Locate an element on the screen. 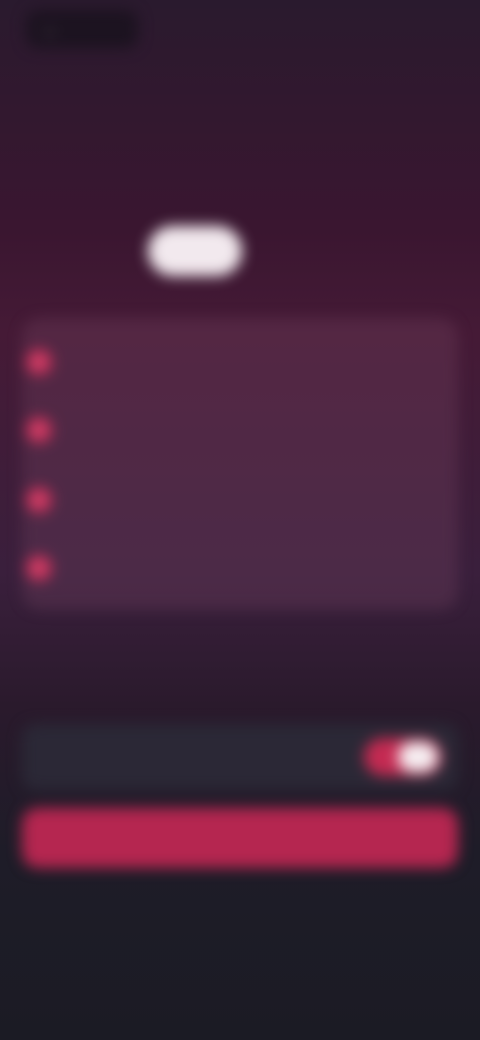 This screenshot has height=1040, width=480. free-trial-toggle is located at coordinates (403, 757).